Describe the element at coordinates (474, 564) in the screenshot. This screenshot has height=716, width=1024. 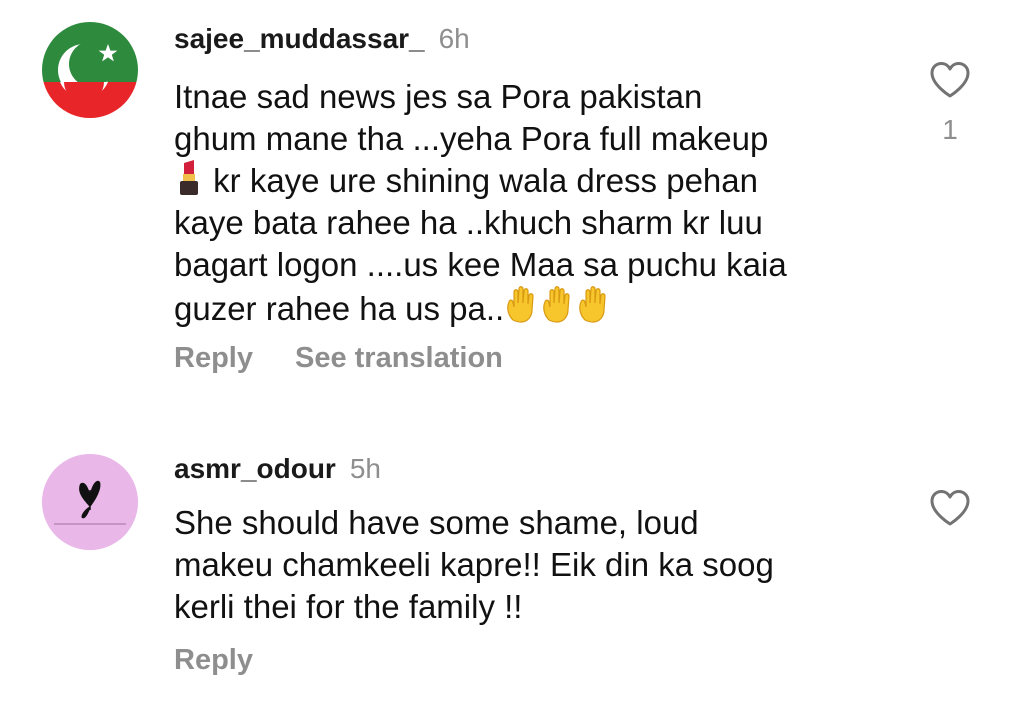
I see `comment-line: makeu chamkeeli kapre!! Eik din ka soog` at that location.